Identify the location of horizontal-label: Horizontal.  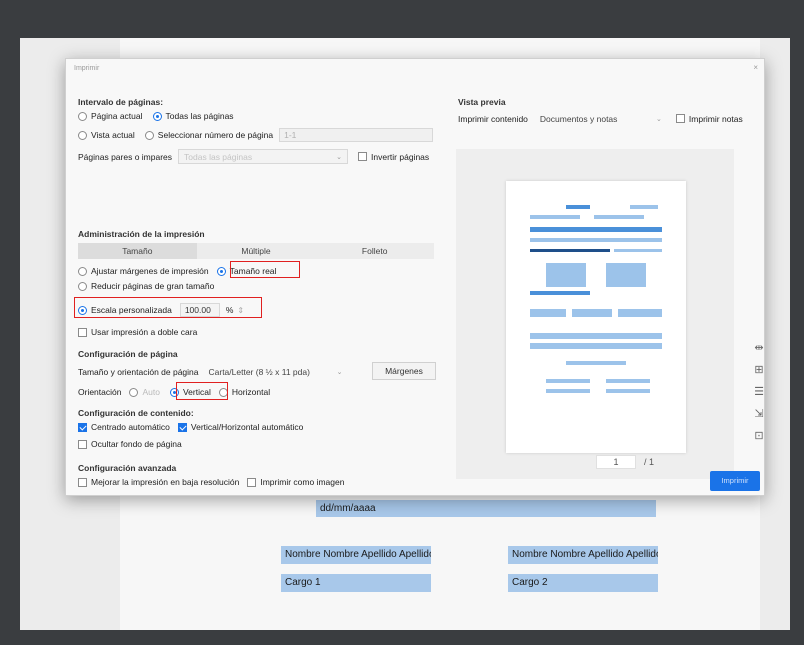
(251, 392).